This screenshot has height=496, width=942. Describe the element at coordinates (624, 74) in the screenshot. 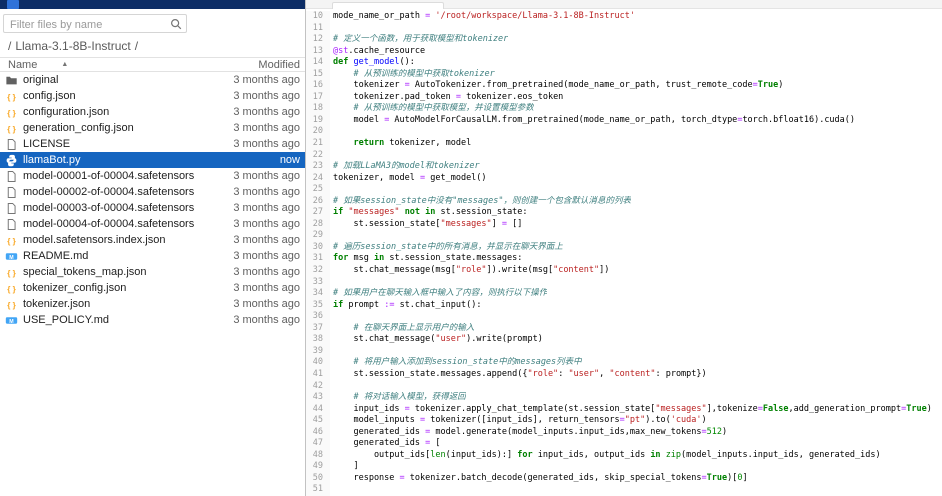

I see `code-line: 15 # 从预训练的模型中获取tokenizer` at that location.